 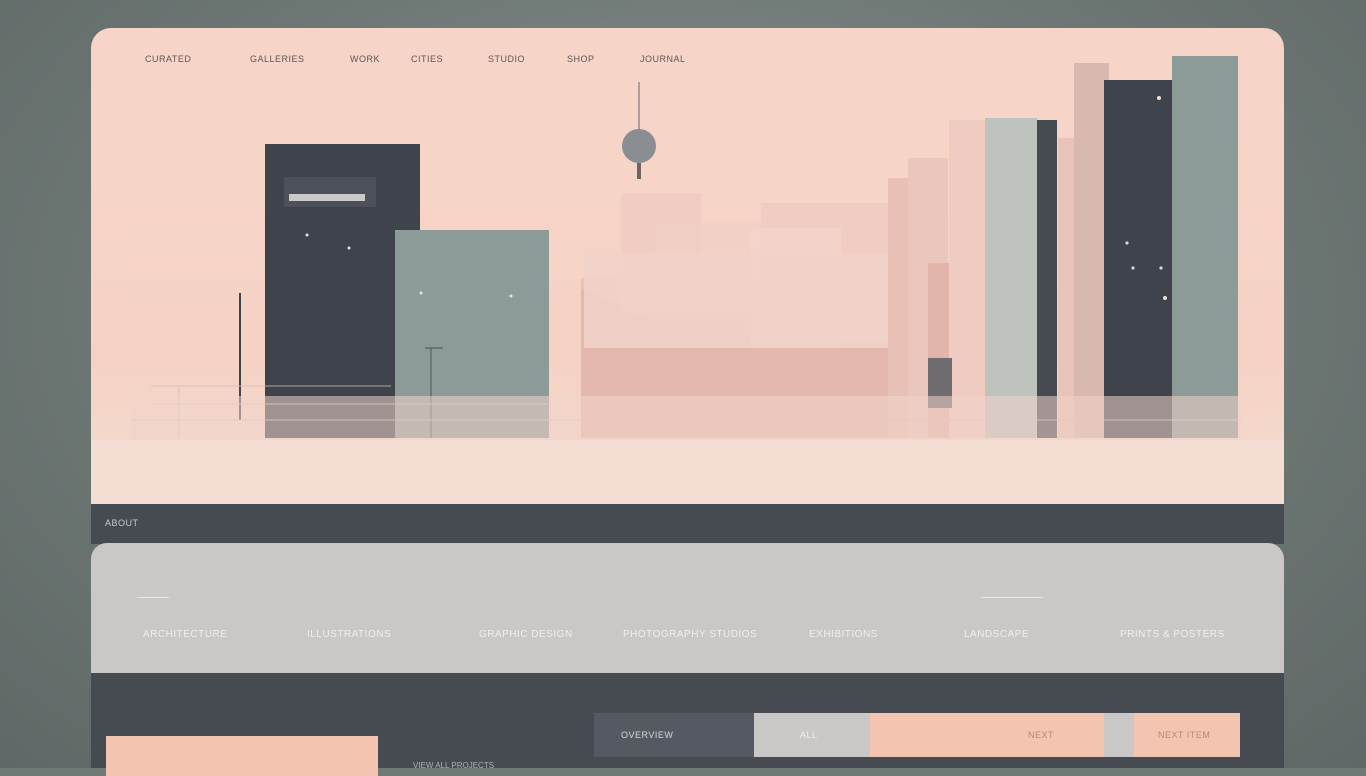 I want to click on menu-item-exhibitions: EXHIBITIONS, so click(x=843, y=634).